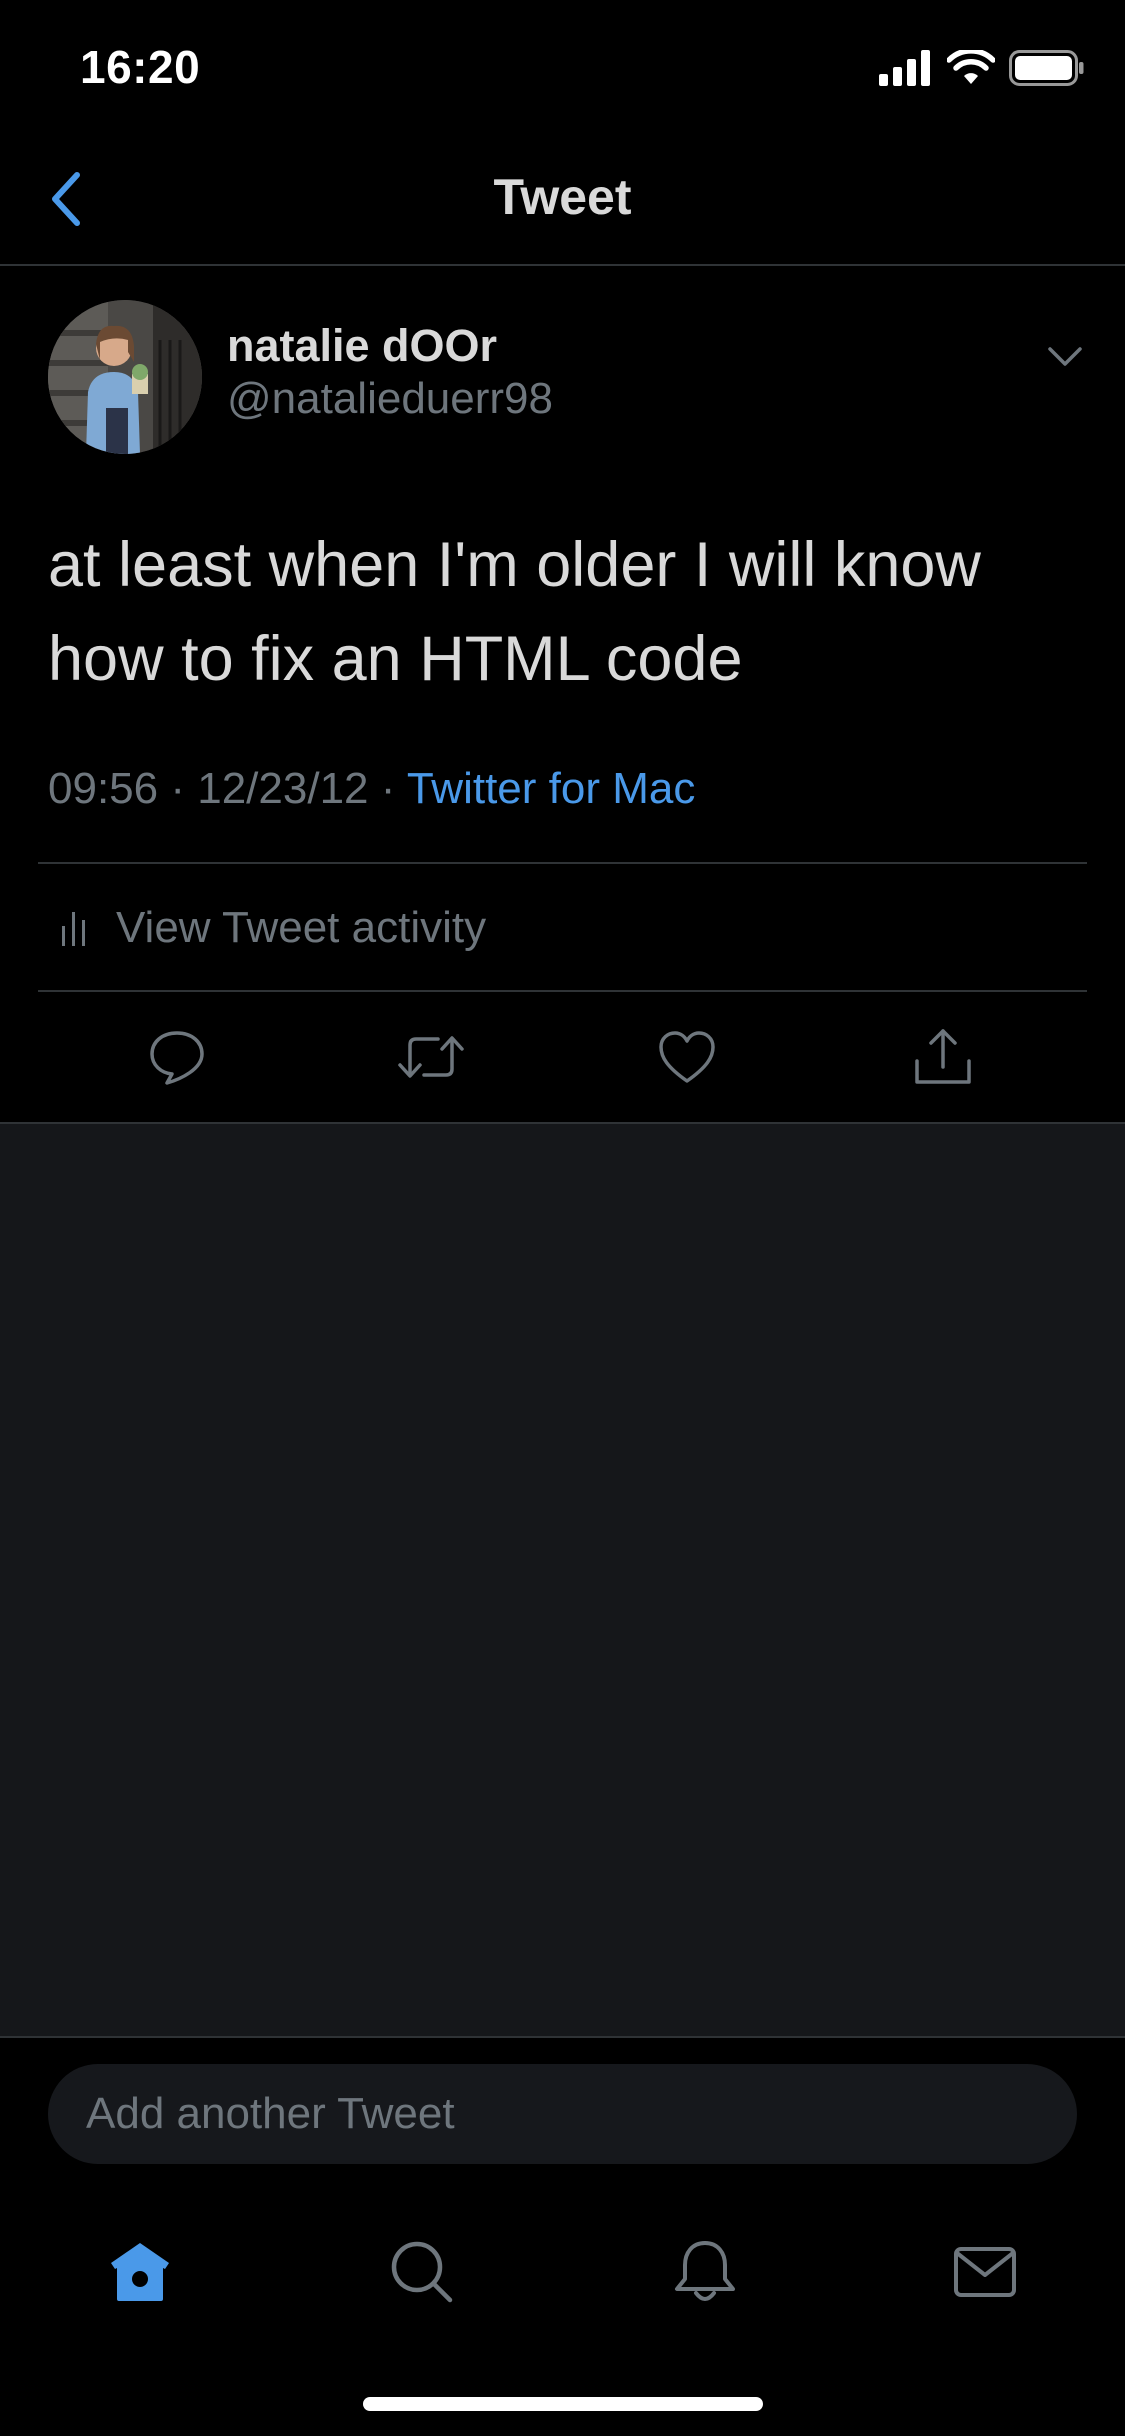  I want to click on avatar, so click(125, 377).